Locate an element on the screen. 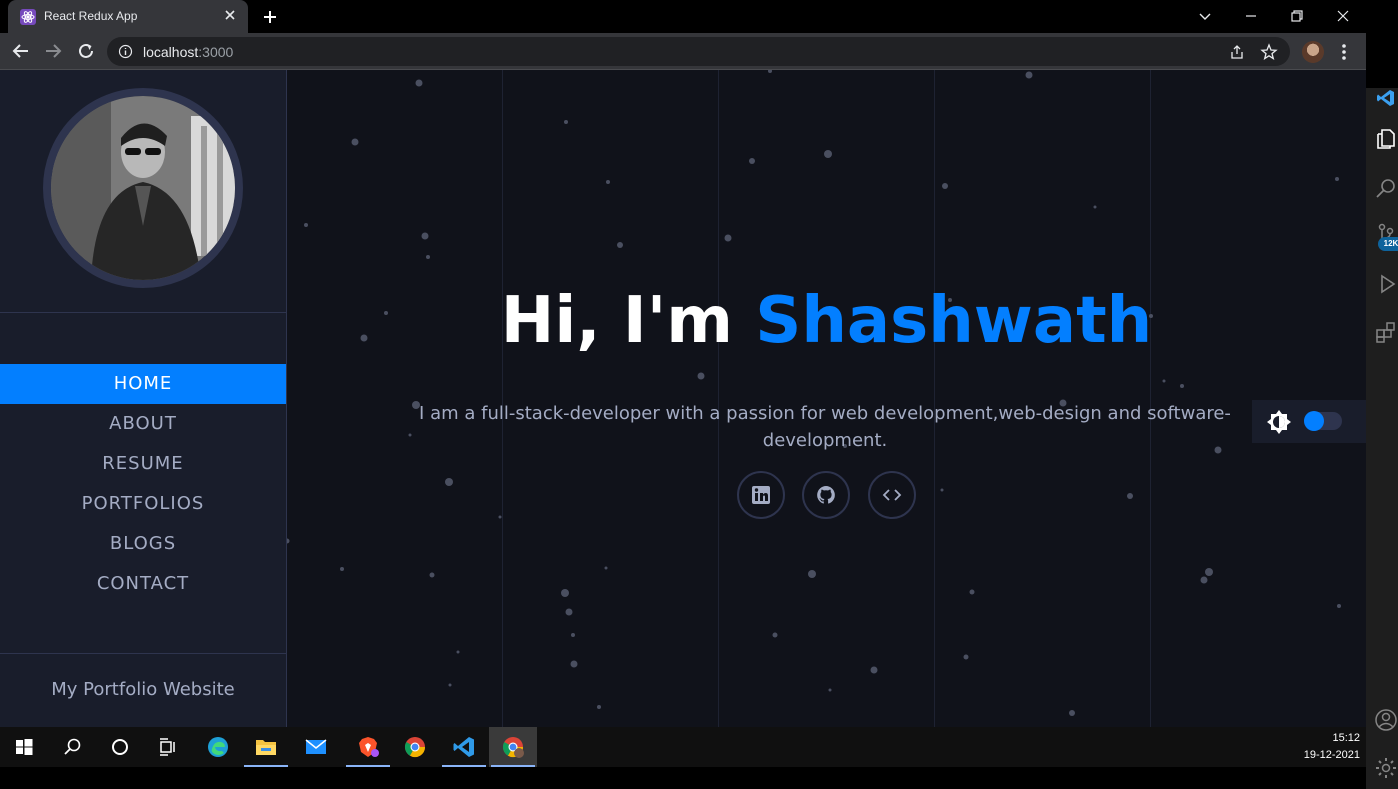  cortana-button is located at coordinates (120, 747).